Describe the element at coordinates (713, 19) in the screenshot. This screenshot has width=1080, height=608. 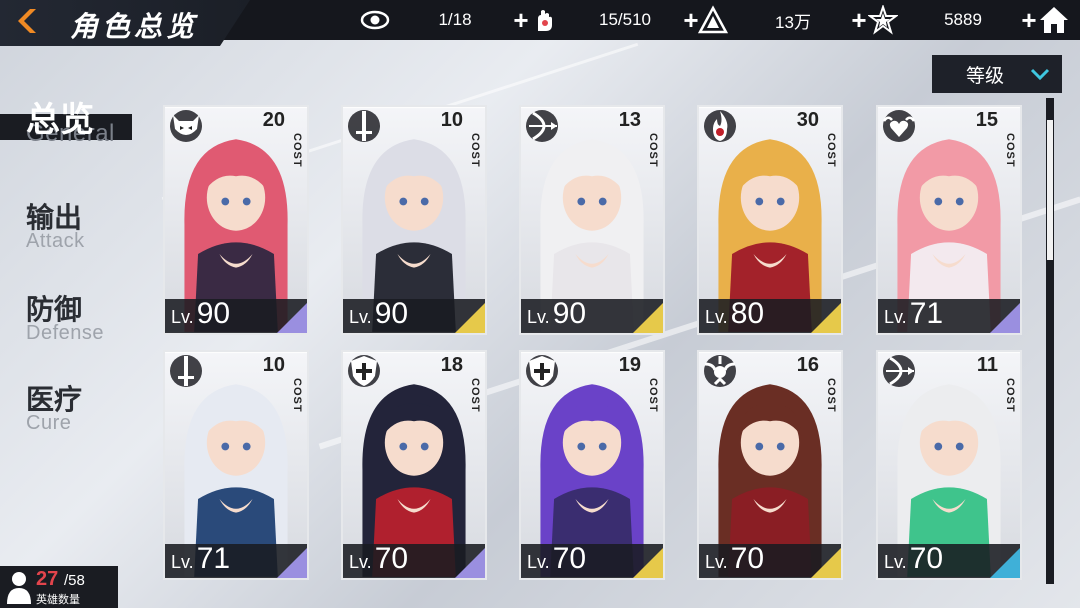
I see `gold-pyramid-icon` at that location.